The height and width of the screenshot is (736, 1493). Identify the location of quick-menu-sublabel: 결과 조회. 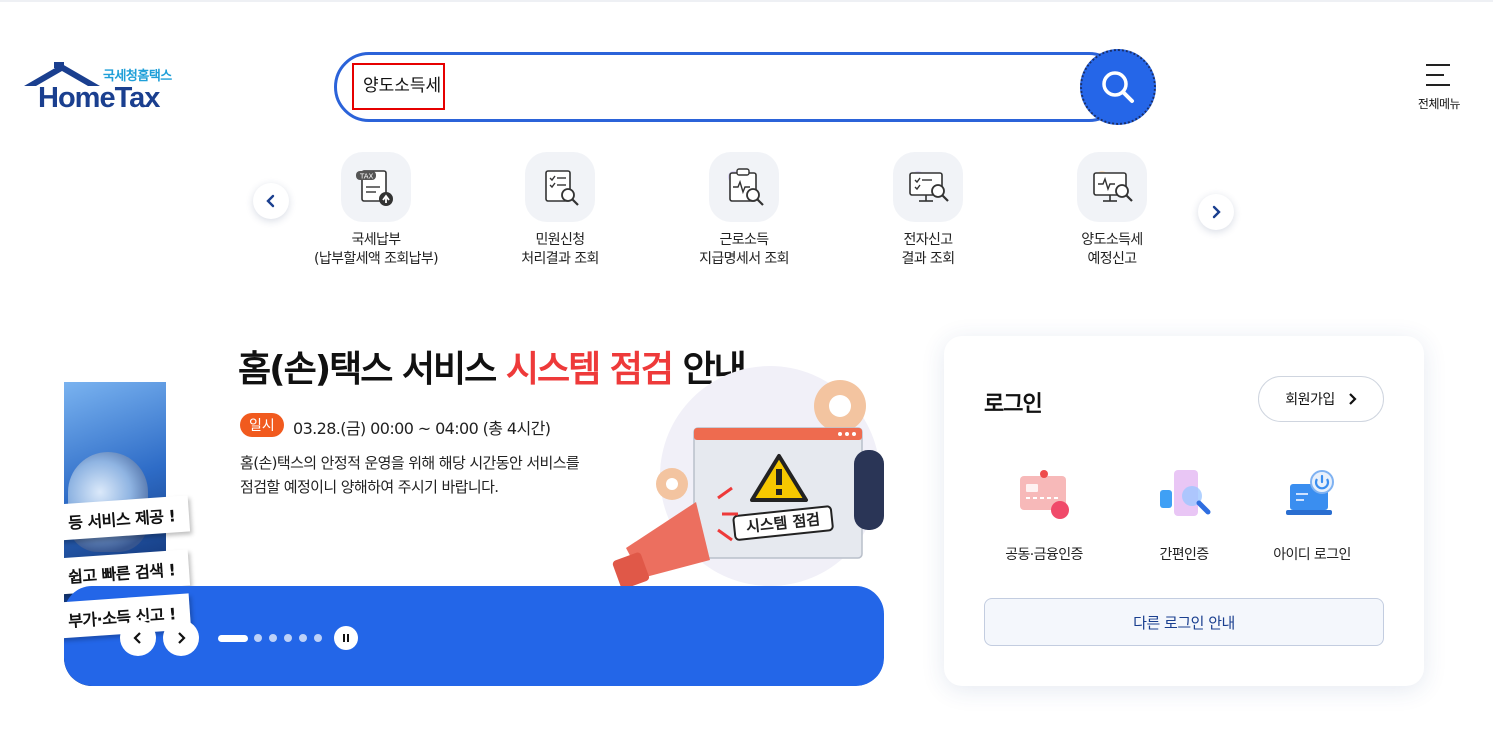
(928, 259).